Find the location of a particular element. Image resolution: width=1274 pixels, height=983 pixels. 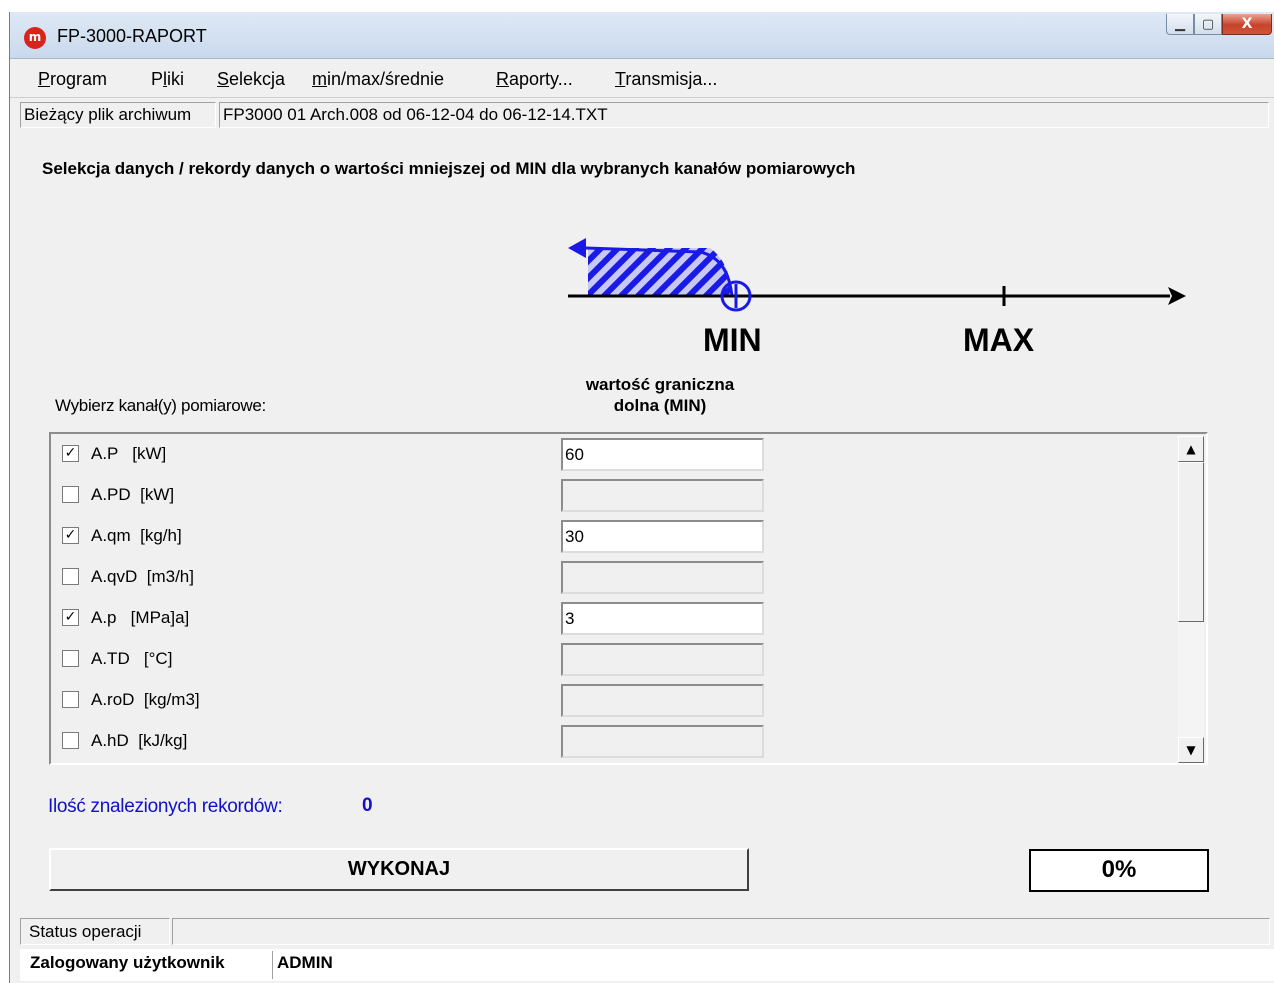

close-button: X is located at coordinates (1247, 24).